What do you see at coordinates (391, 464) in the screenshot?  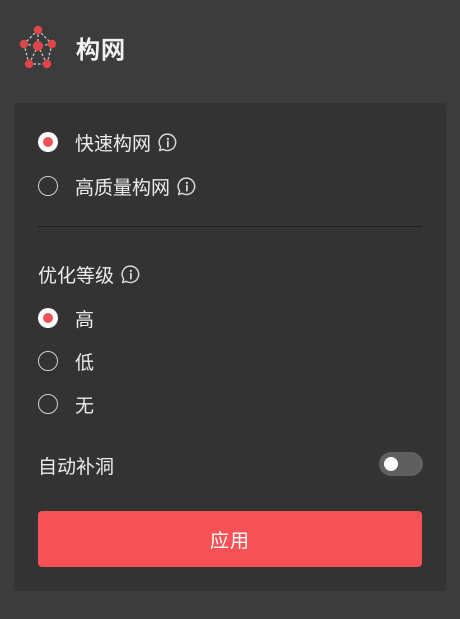 I see `toggle-knob` at bounding box center [391, 464].